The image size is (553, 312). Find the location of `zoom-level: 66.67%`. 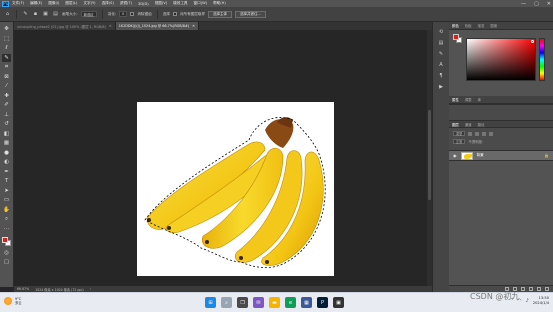

zoom-level: 66.67% is located at coordinates (23, 289).